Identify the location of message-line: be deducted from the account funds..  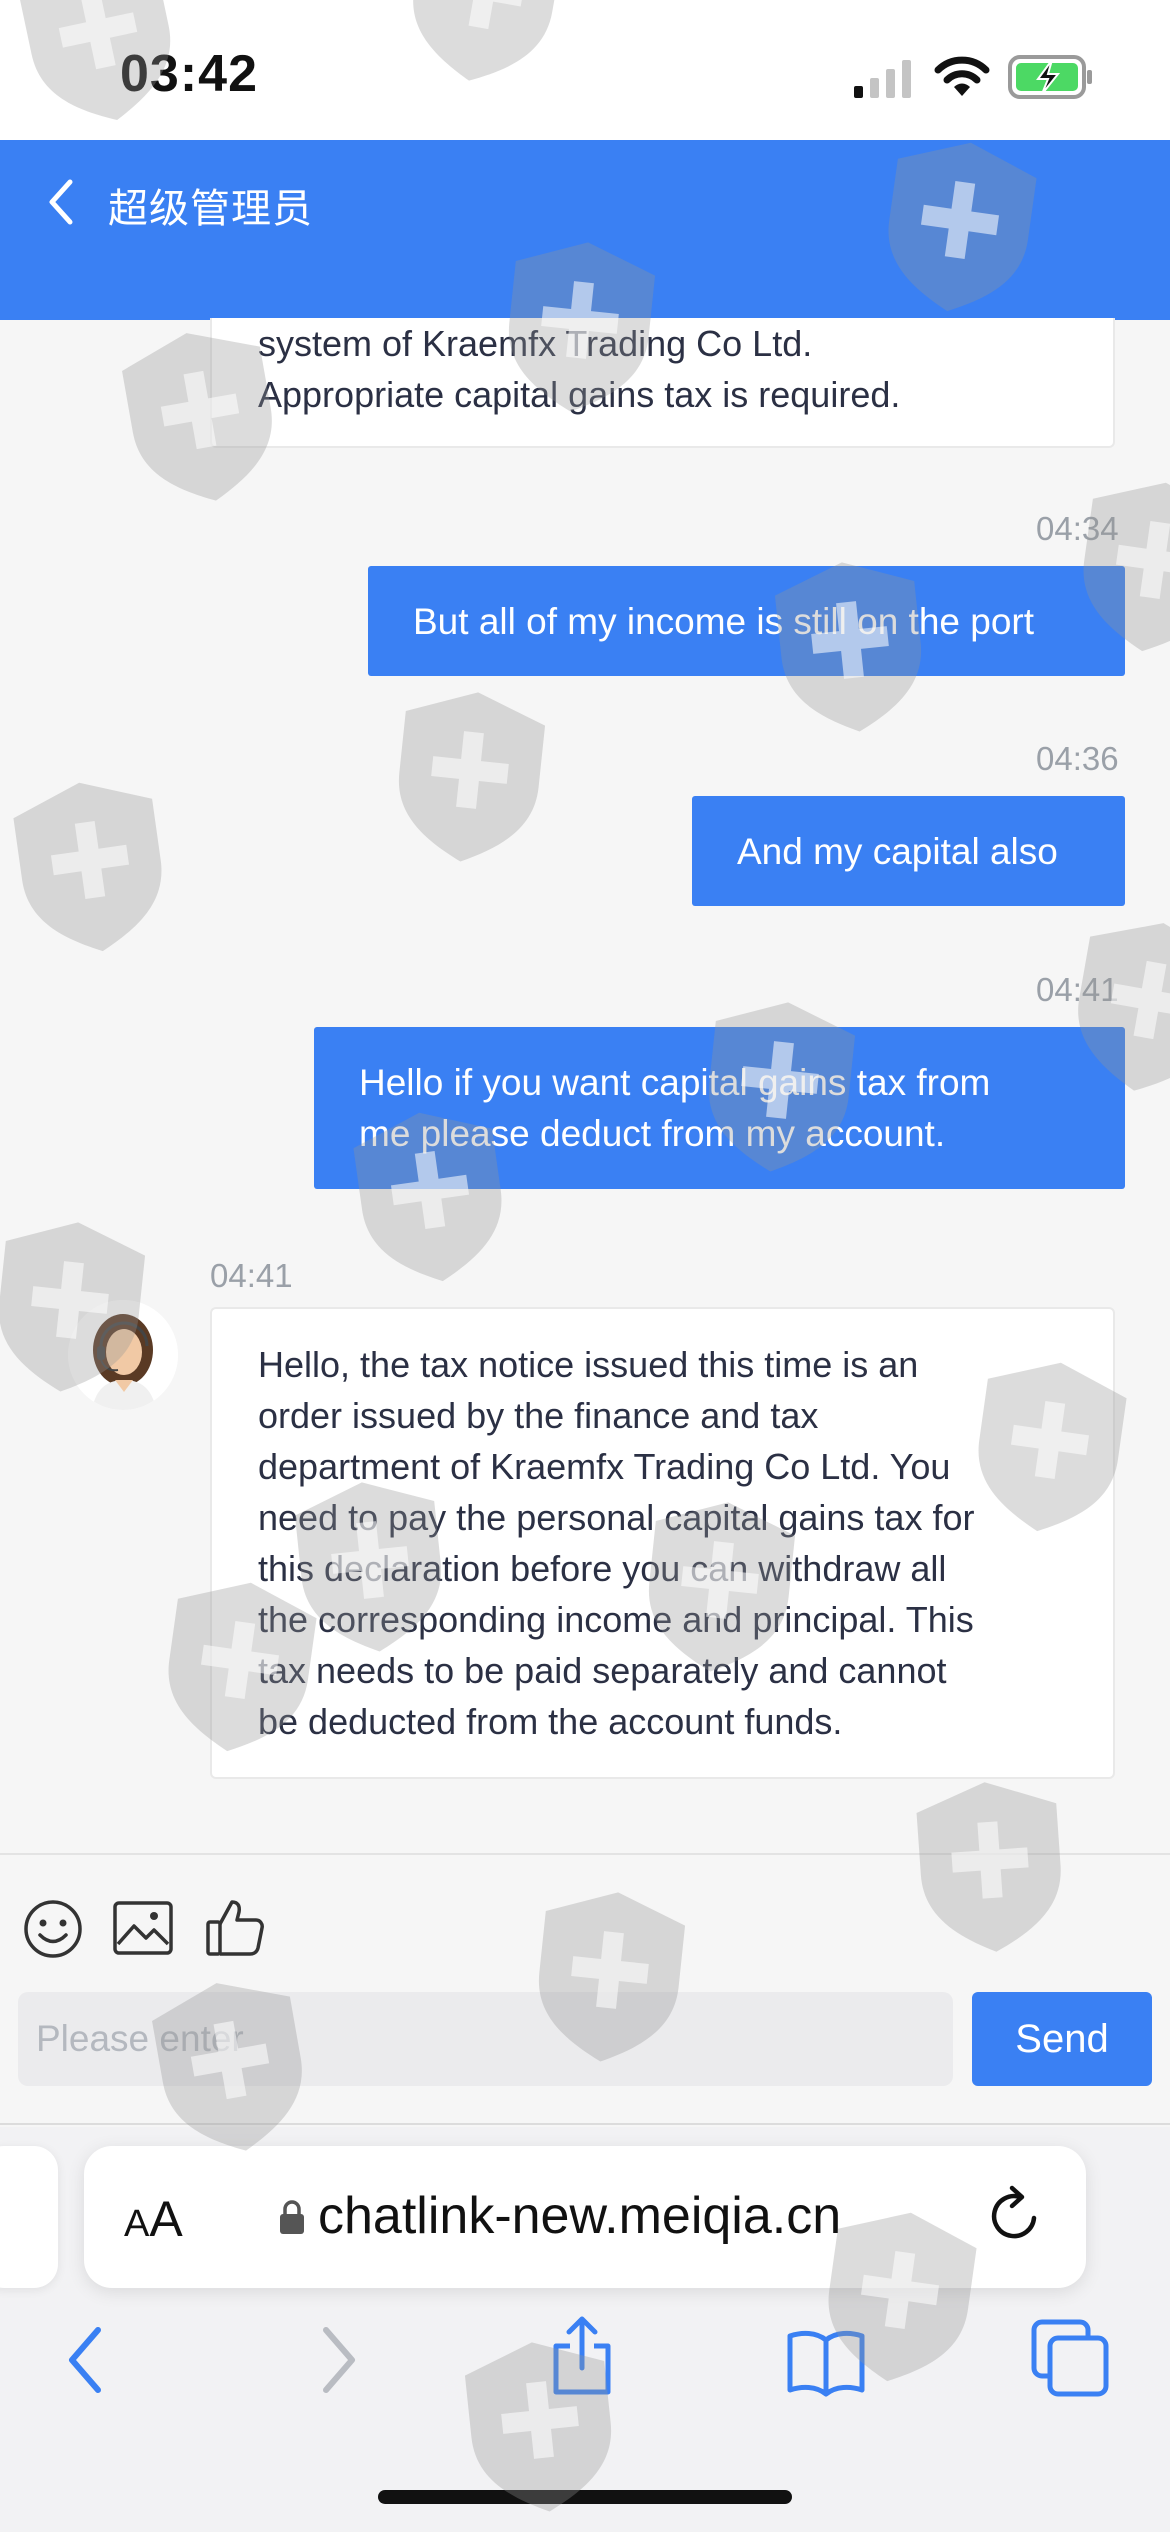
(550, 1721).